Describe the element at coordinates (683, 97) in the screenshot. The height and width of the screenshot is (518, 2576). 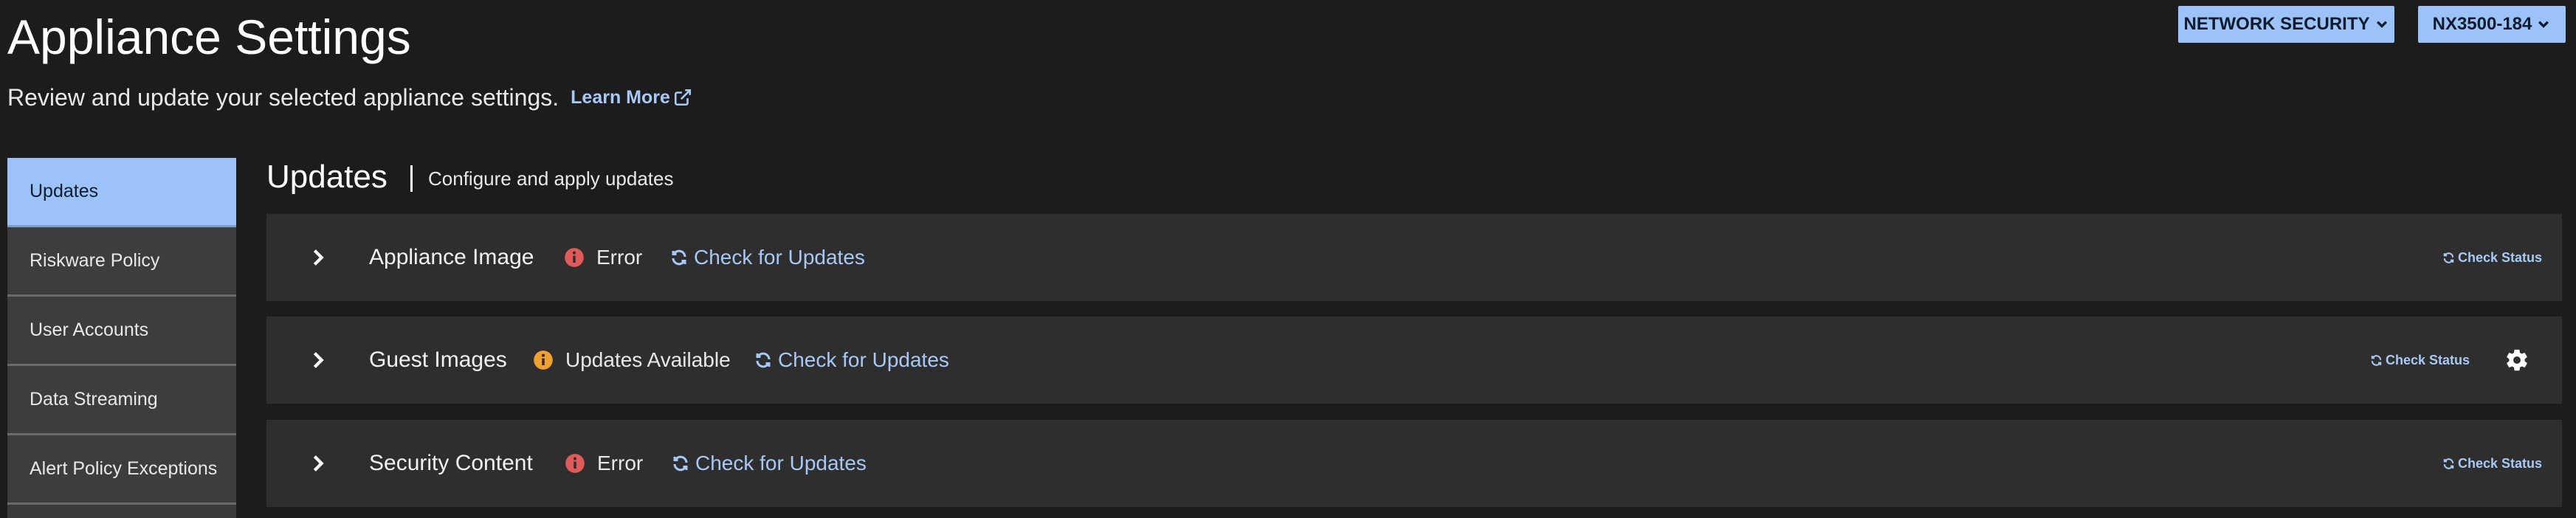
I see `external-link-icon` at that location.